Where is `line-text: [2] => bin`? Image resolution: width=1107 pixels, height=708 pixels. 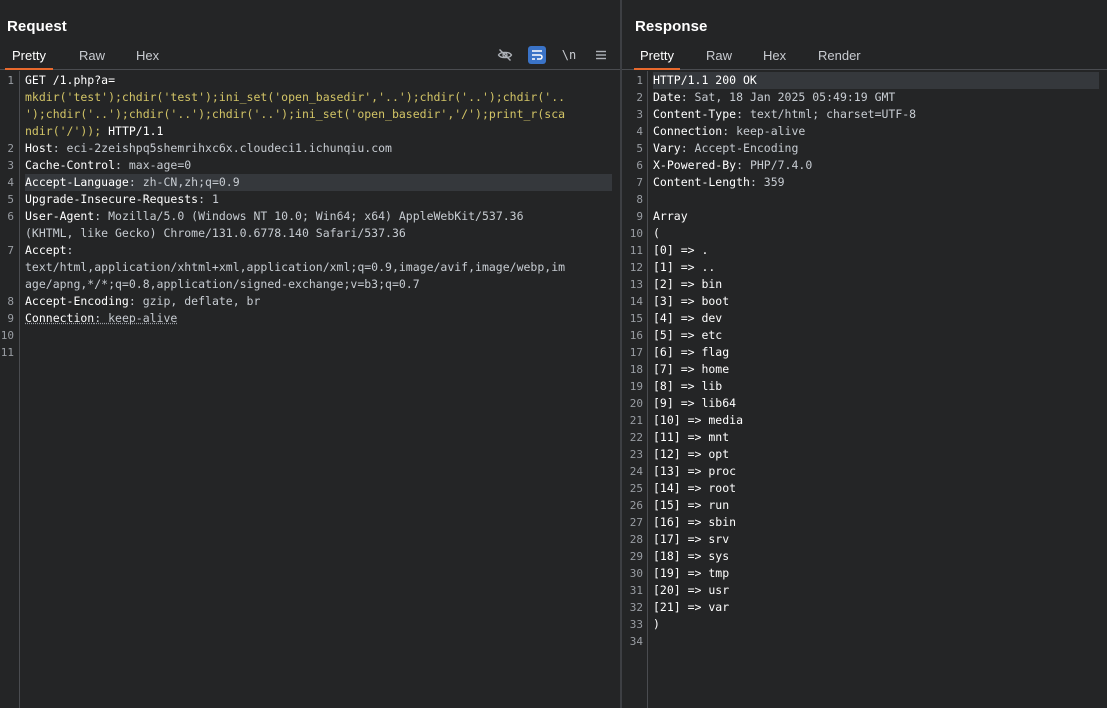
line-text: [2] => bin is located at coordinates (876, 284).